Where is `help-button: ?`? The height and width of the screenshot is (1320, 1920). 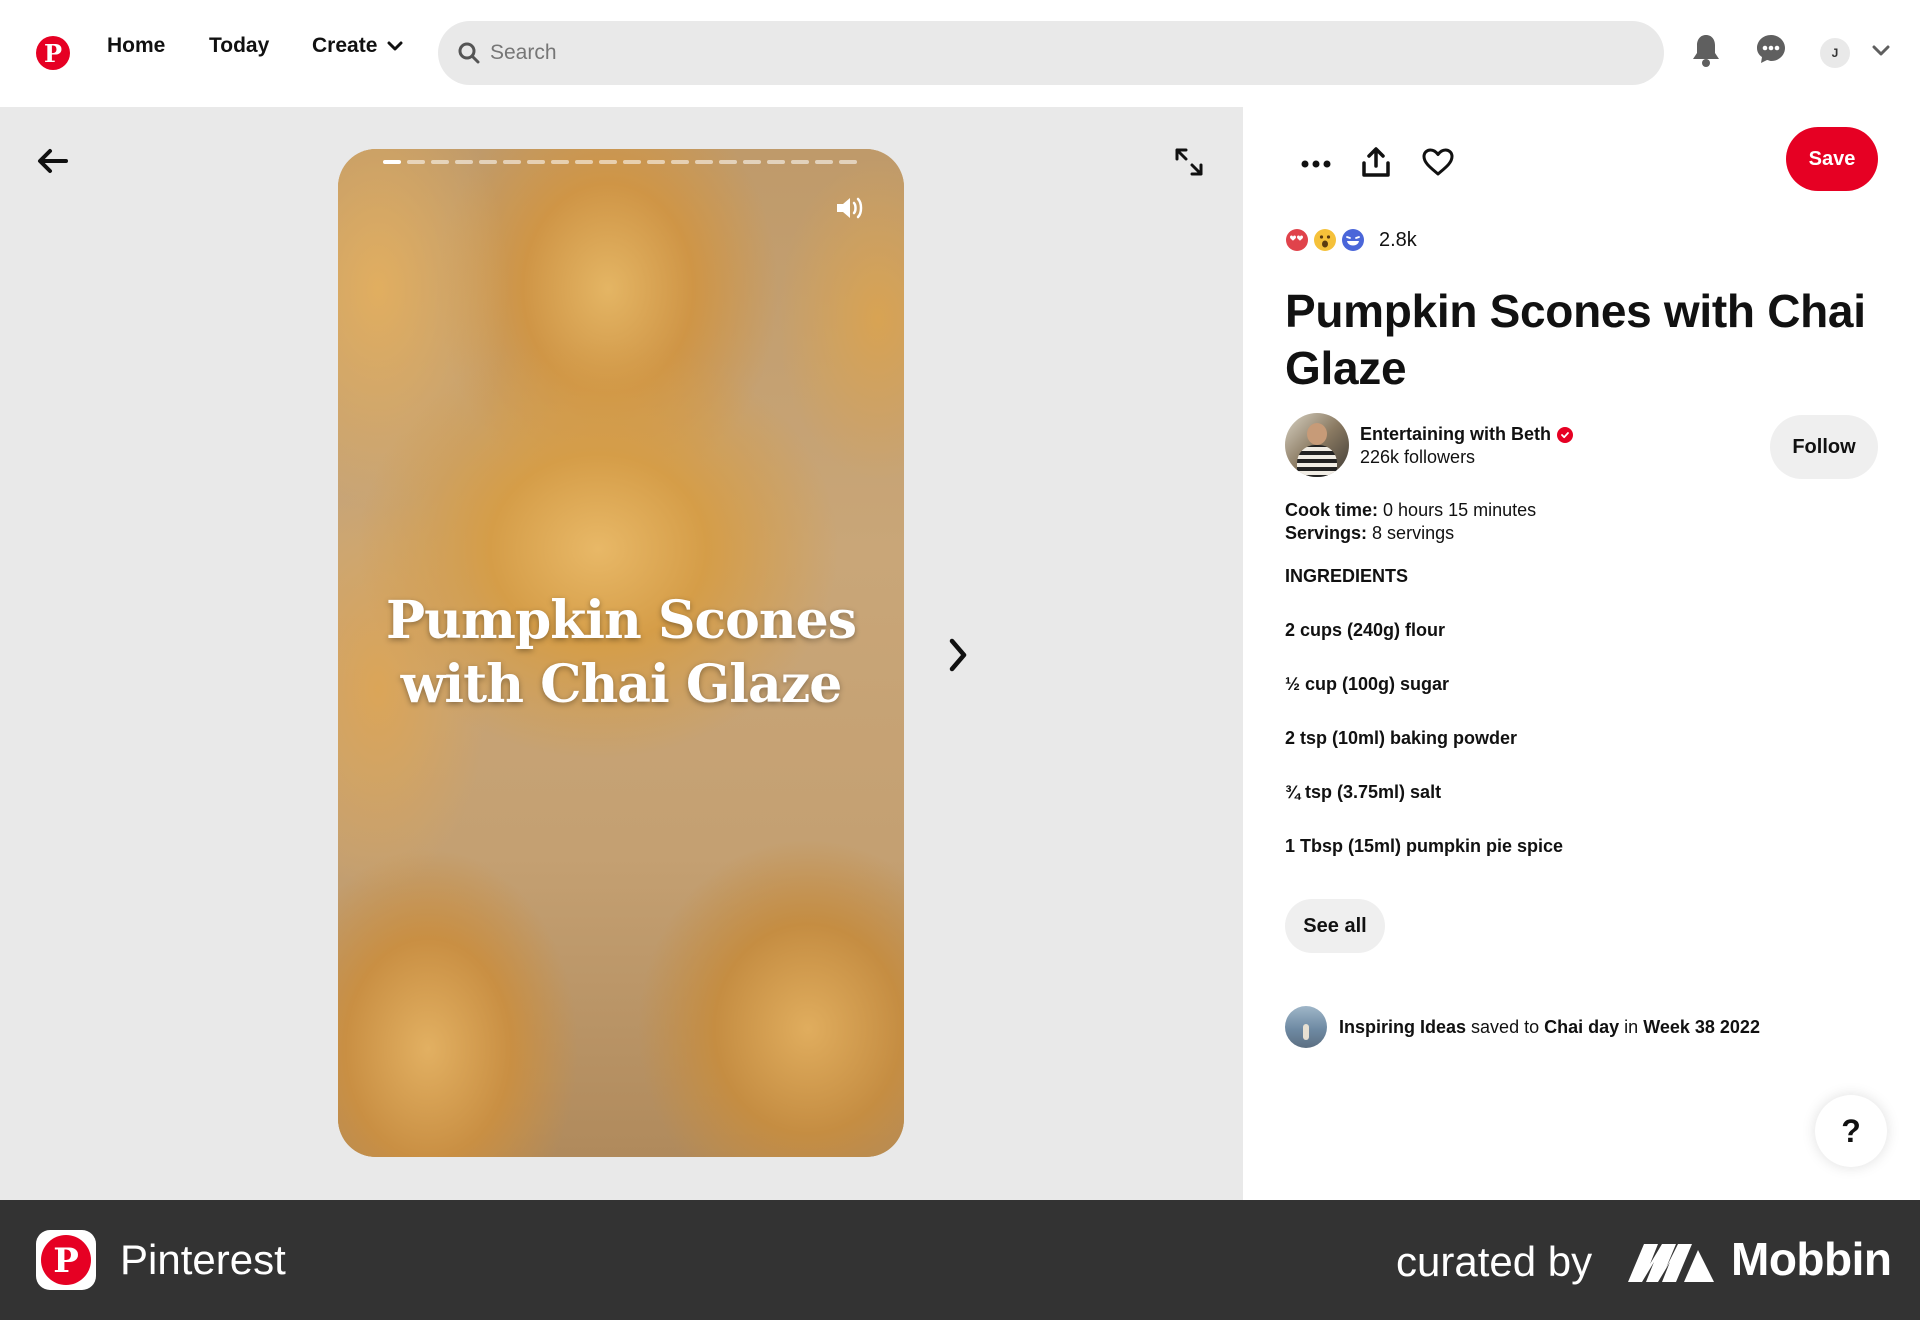 help-button: ? is located at coordinates (1851, 1131).